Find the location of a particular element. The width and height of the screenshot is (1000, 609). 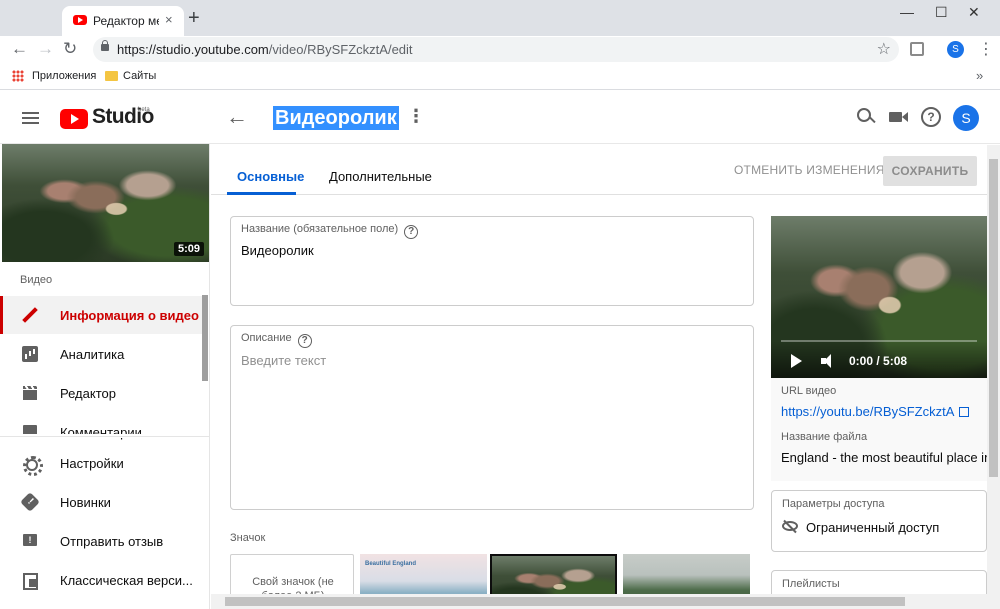

visibility-dropdown: Параметры доступа Ограниченный доступ is located at coordinates (879, 521).